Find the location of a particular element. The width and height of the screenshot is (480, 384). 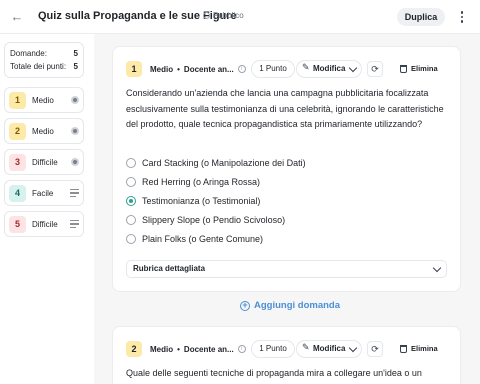

question-number-badge: 4 is located at coordinates (17, 193).